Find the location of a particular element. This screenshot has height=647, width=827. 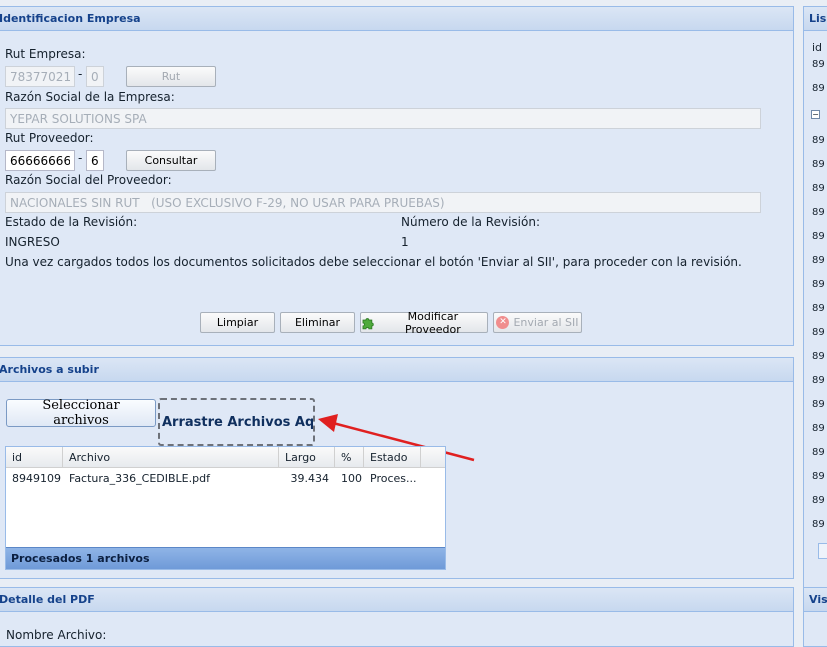

eliminar-label: Eliminar is located at coordinates (317, 322).